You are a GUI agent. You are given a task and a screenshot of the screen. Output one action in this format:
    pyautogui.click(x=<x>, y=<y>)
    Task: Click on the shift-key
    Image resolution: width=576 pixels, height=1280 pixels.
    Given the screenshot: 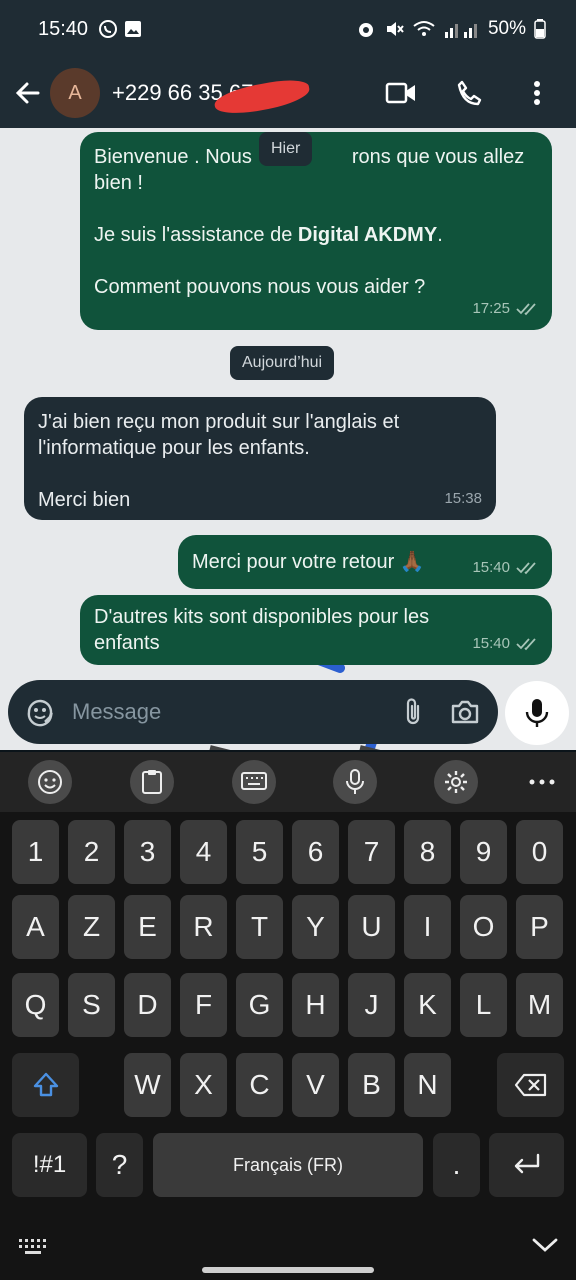 What is the action you would take?
    pyautogui.click(x=45, y=1085)
    